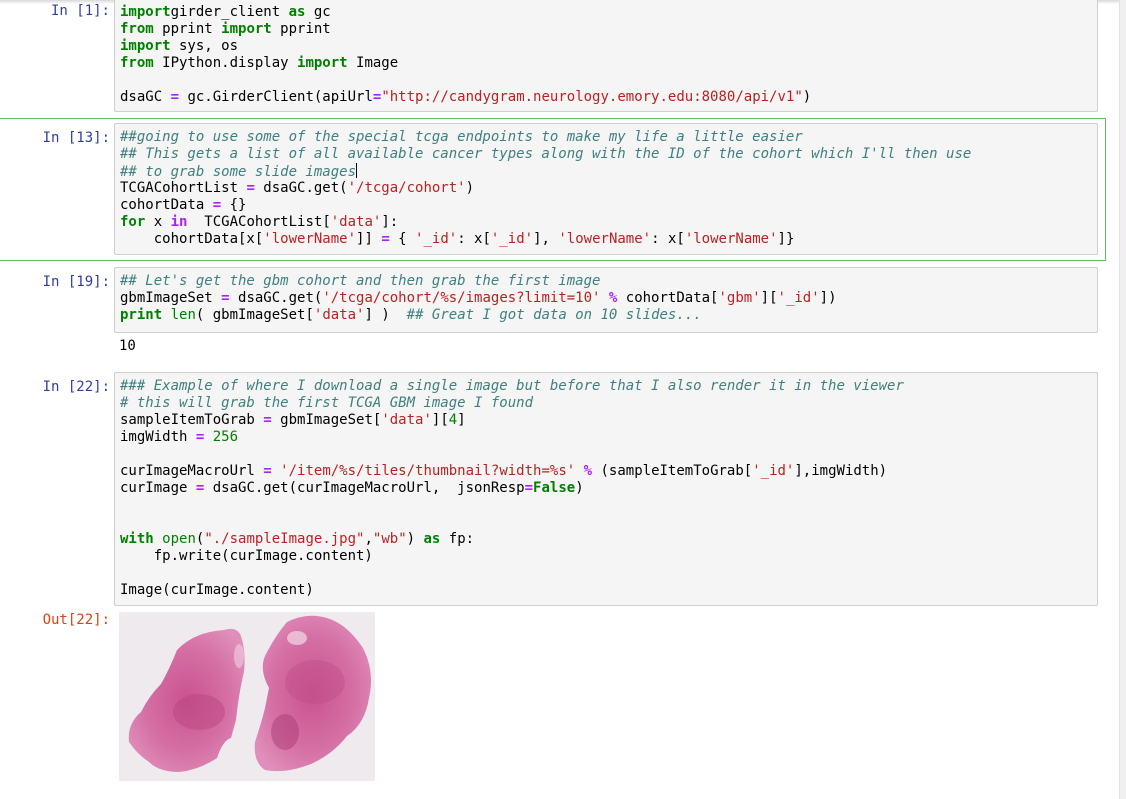 This screenshot has height=799, width=1126. I want to click on code-token: ] ), so click(385, 315).